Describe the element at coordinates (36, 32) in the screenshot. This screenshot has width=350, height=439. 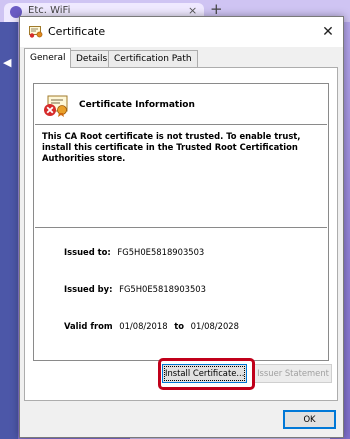
I see `certificate-icon` at that location.